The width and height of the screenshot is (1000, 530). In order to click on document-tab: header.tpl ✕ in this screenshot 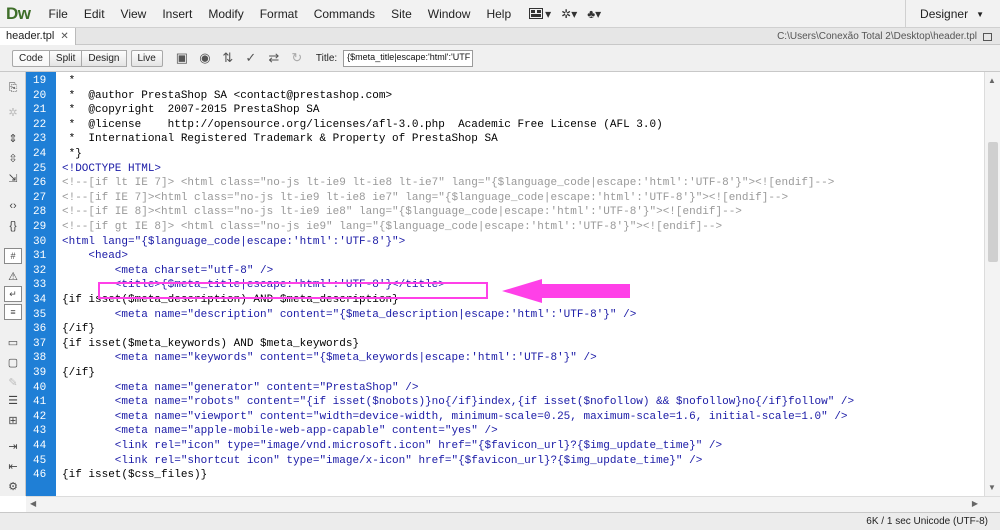, I will do `click(38, 36)`.